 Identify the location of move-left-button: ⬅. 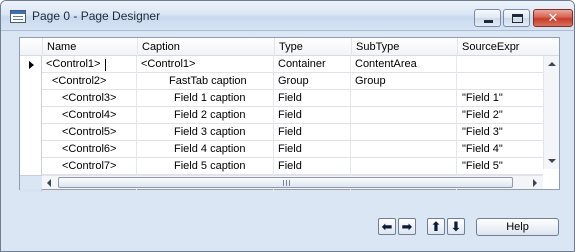
(387, 226).